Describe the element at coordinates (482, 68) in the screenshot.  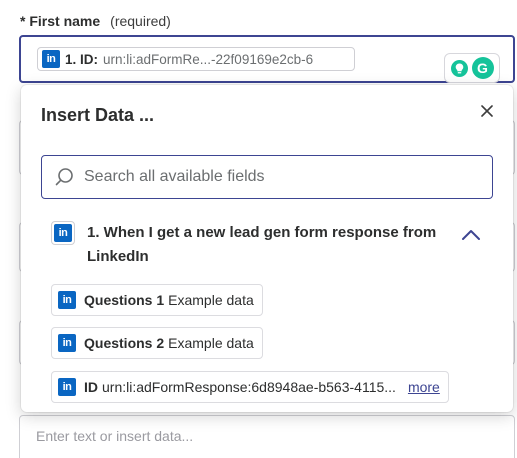
I see `grammarly-icon: G` at that location.